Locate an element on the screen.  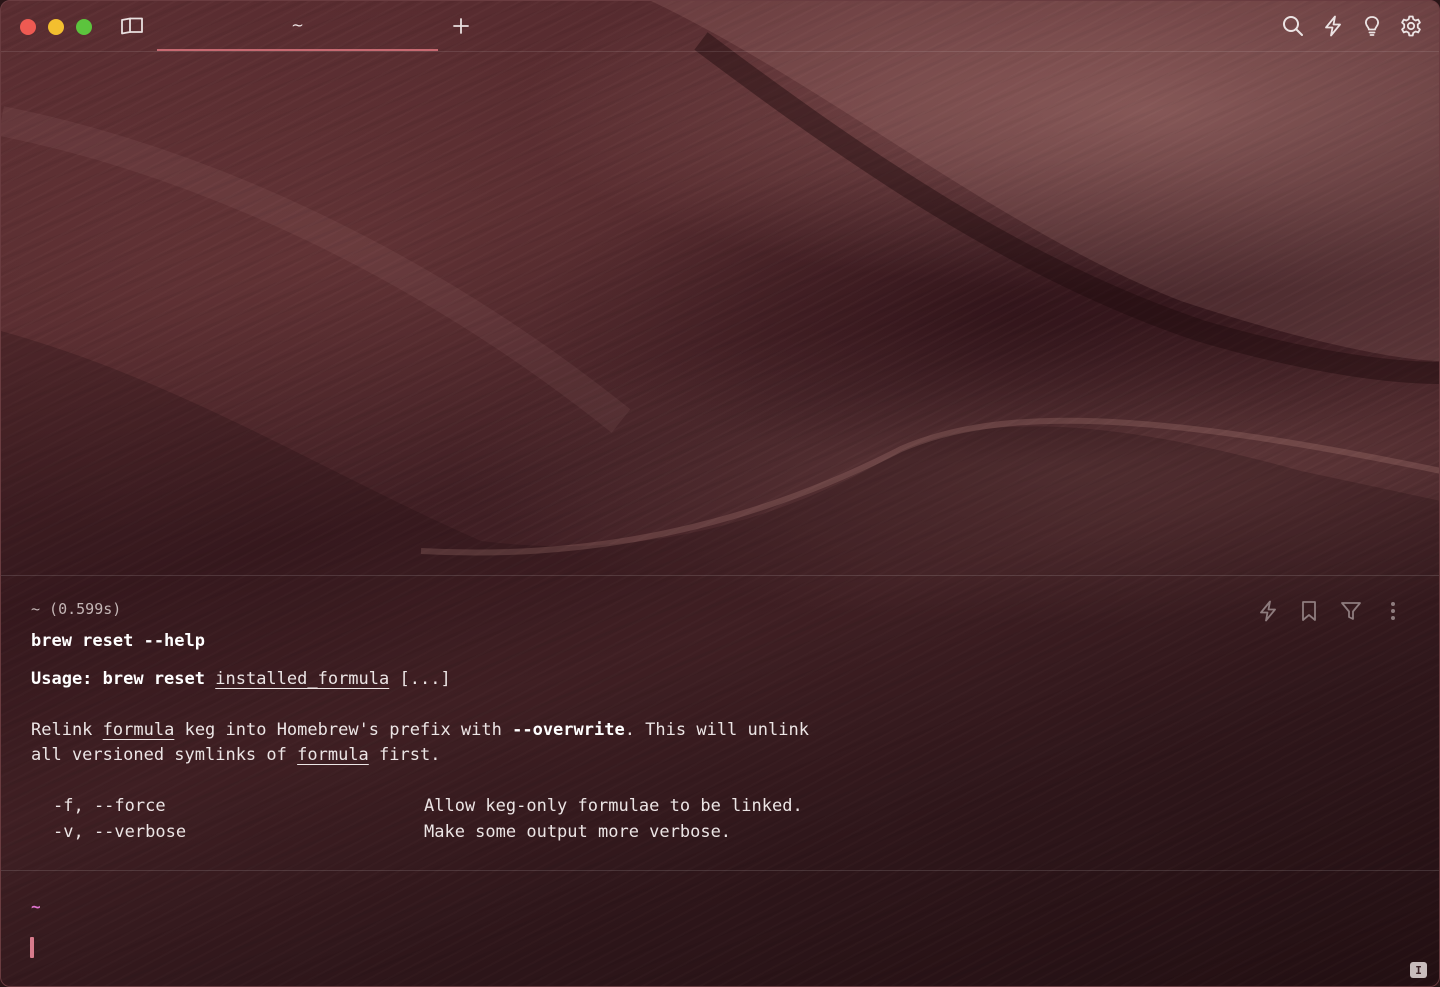
desc-text: all versioned symlinks of is located at coordinates (159, 755).